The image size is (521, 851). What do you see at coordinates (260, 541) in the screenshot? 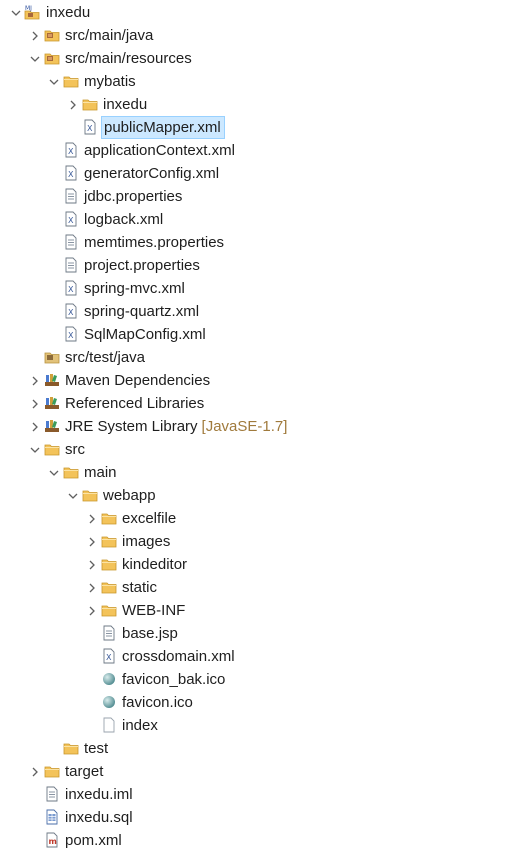
I see `tree-item-images: images` at bounding box center [260, 541].